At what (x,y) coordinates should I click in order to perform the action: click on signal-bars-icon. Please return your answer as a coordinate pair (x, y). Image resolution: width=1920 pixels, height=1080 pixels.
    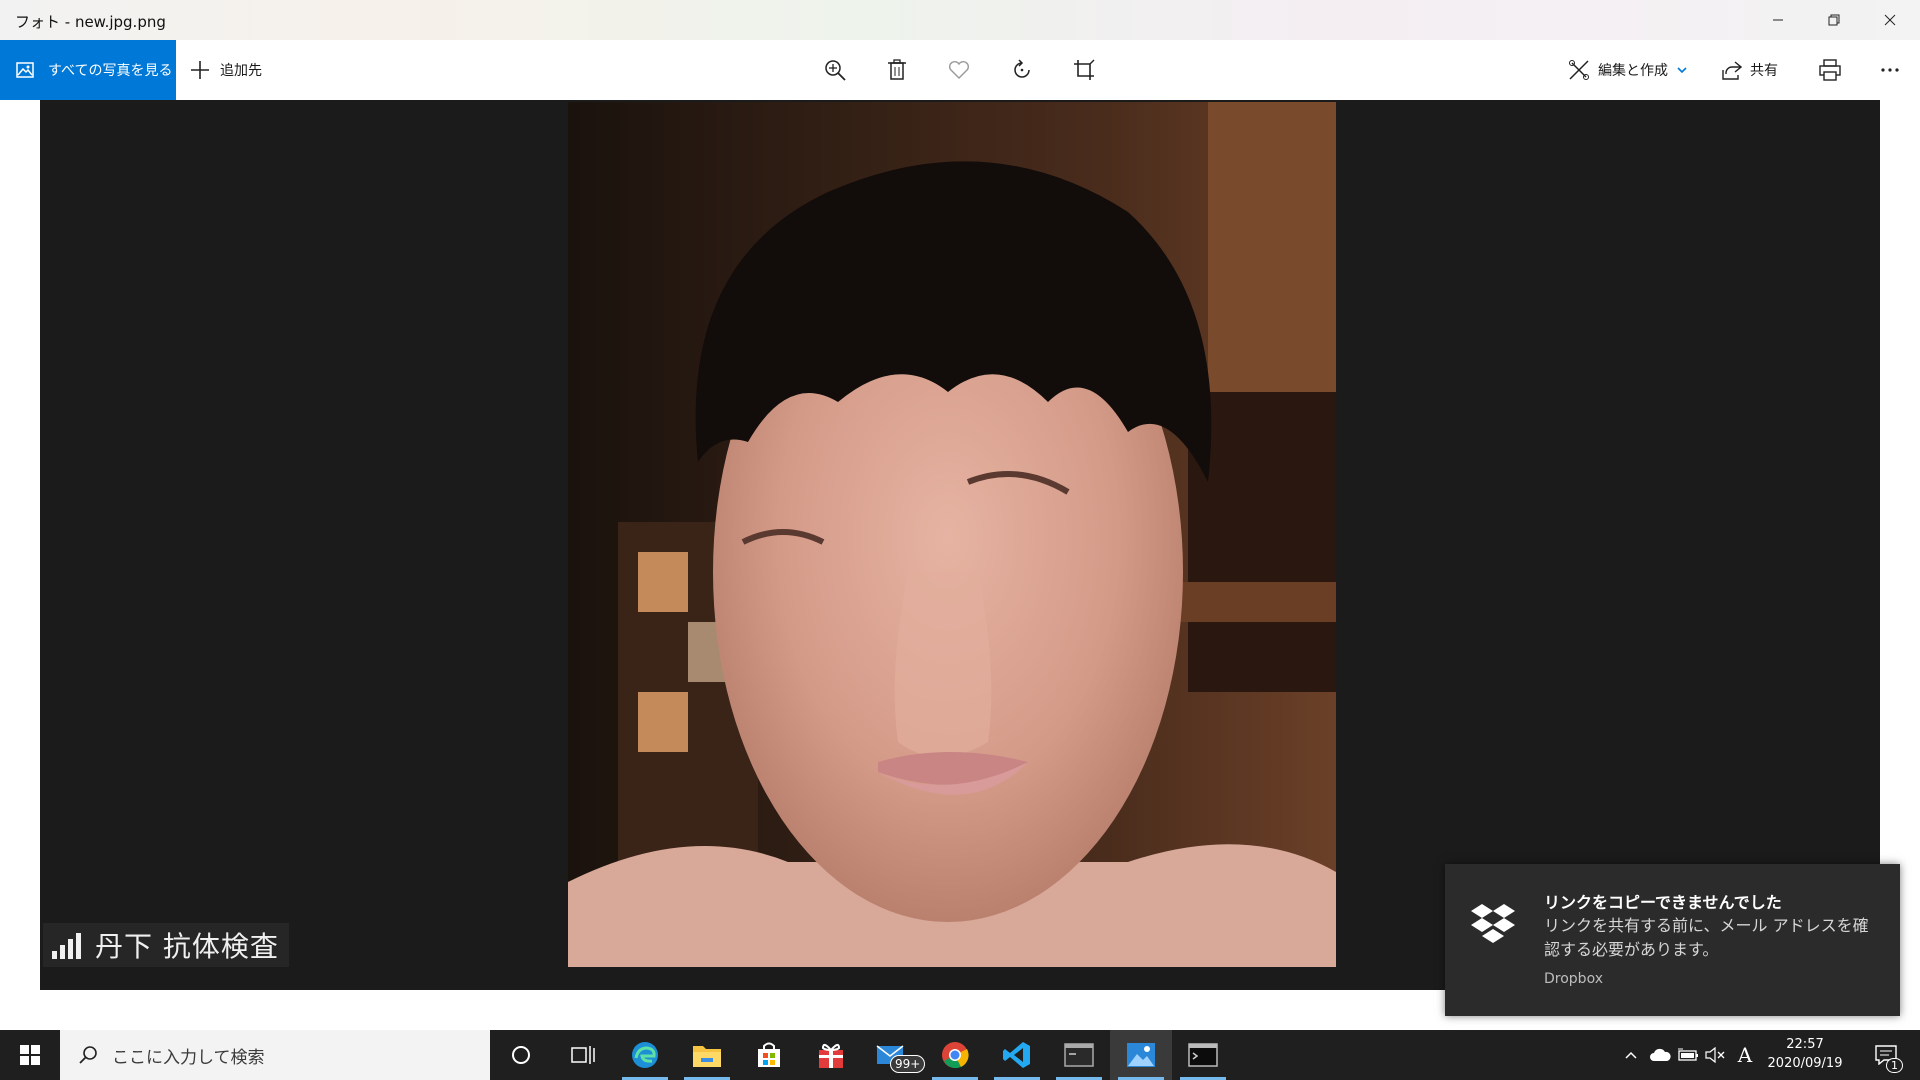
    Looking at the image, I should click on (66, 946).